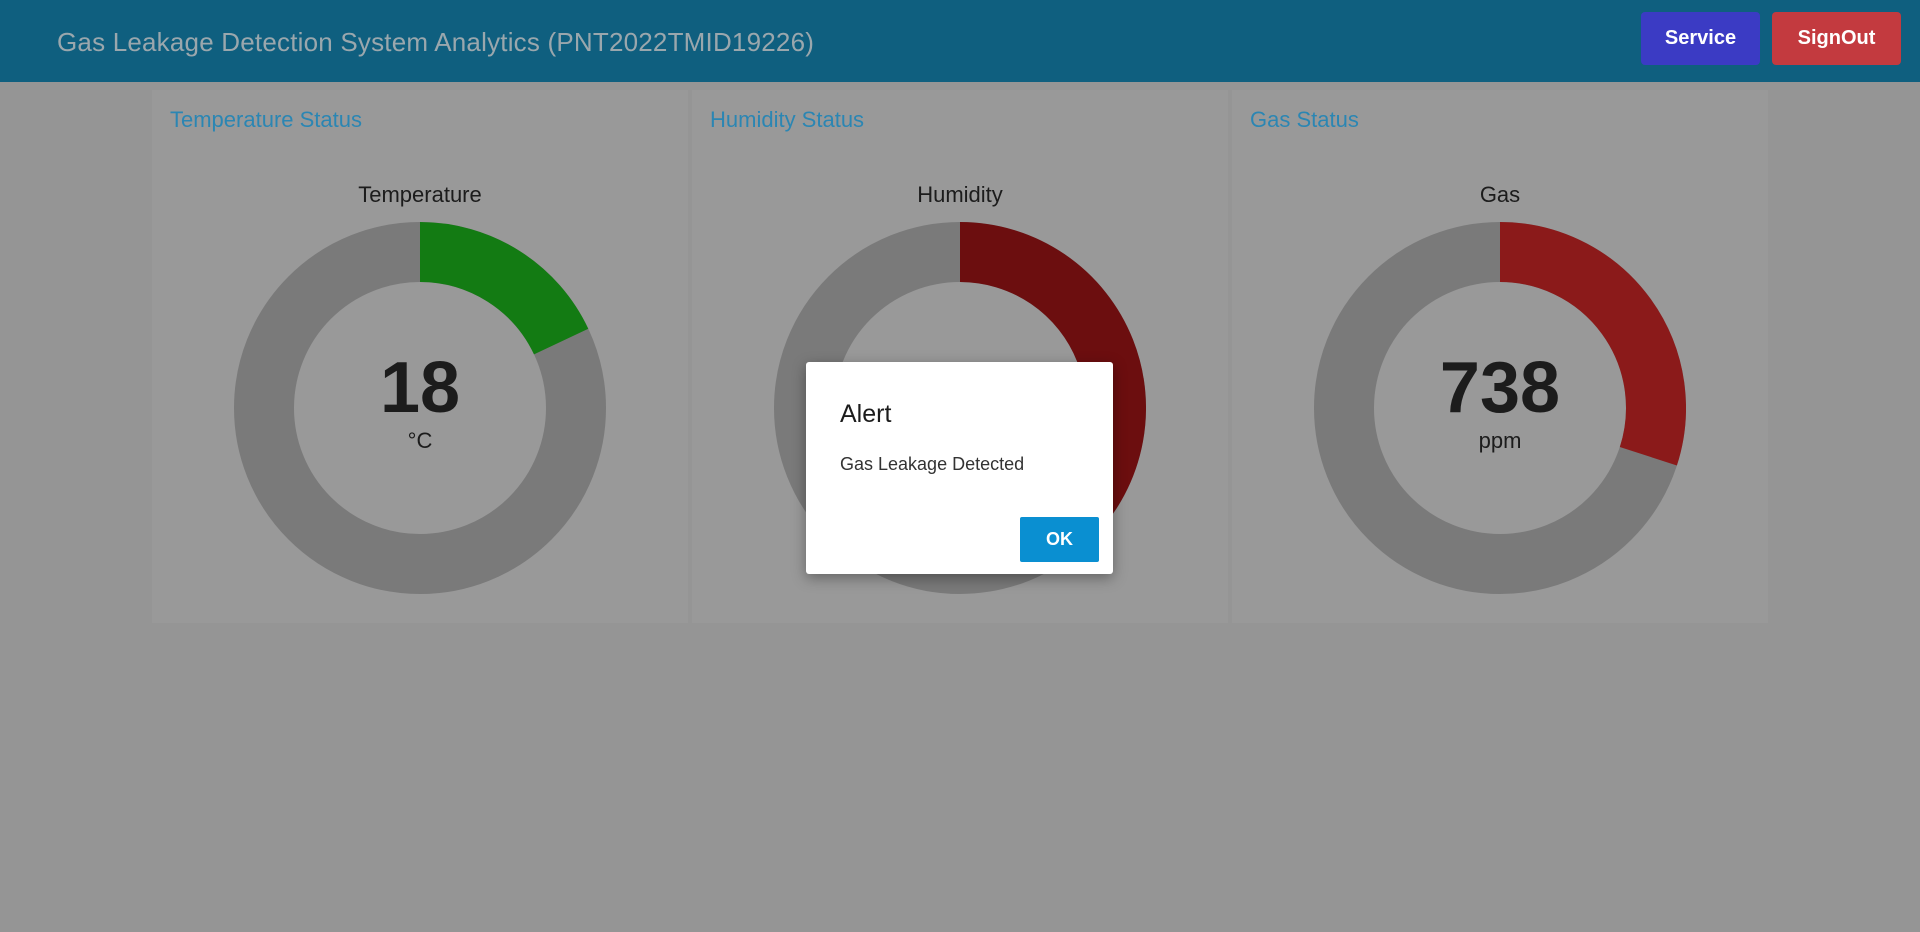 The image size is (1920, 932). Describe the element at coordinates (420, 440) in the screenshot. I see `temperature-unit: °C` at that location.